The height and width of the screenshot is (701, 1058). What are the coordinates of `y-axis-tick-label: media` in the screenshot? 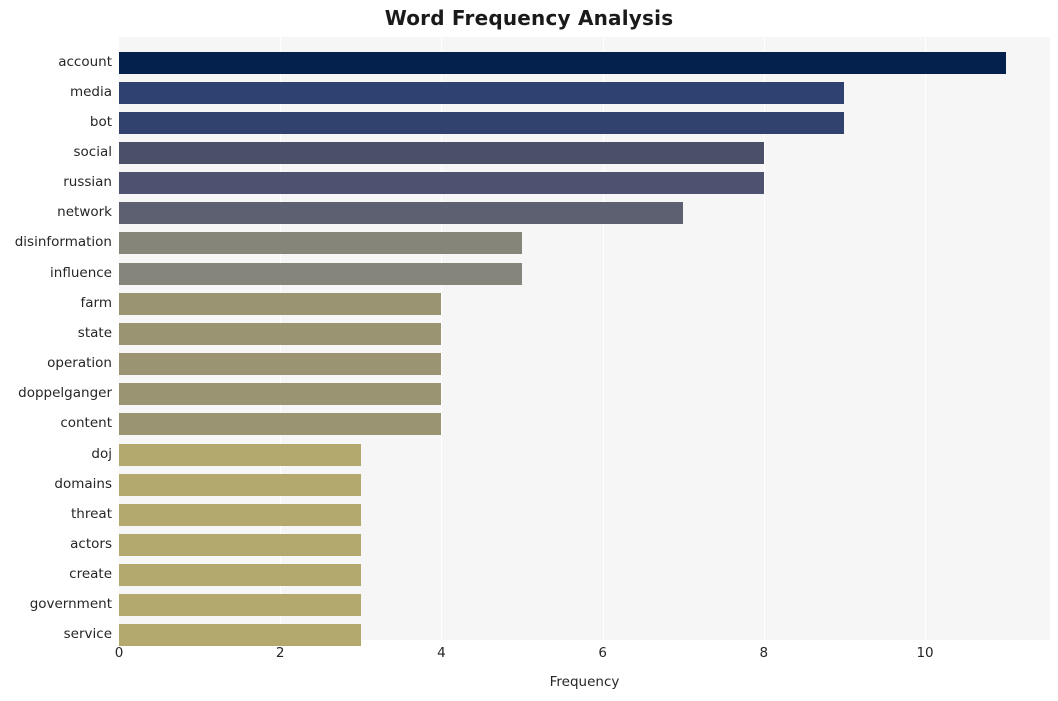 It's located at (90, 91).